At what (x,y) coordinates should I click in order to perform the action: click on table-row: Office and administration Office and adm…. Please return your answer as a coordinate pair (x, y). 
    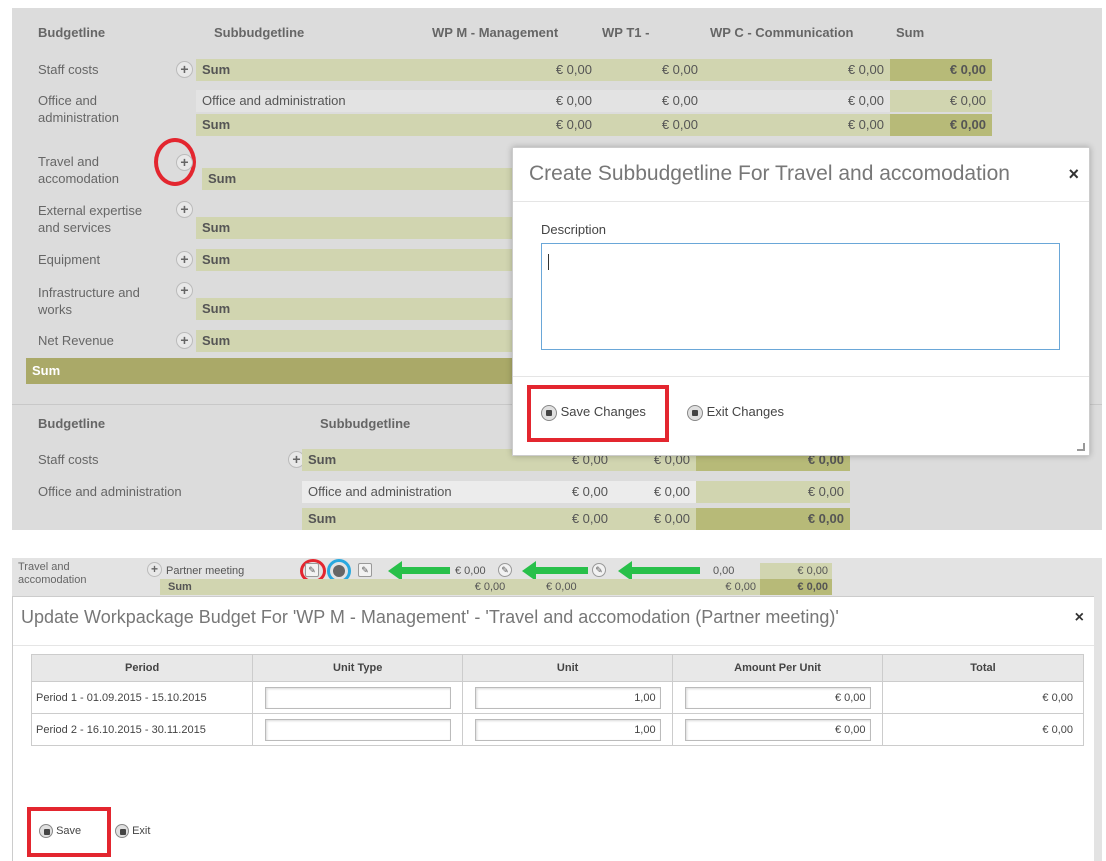
    Looking at the image, I should click on (442, 492).